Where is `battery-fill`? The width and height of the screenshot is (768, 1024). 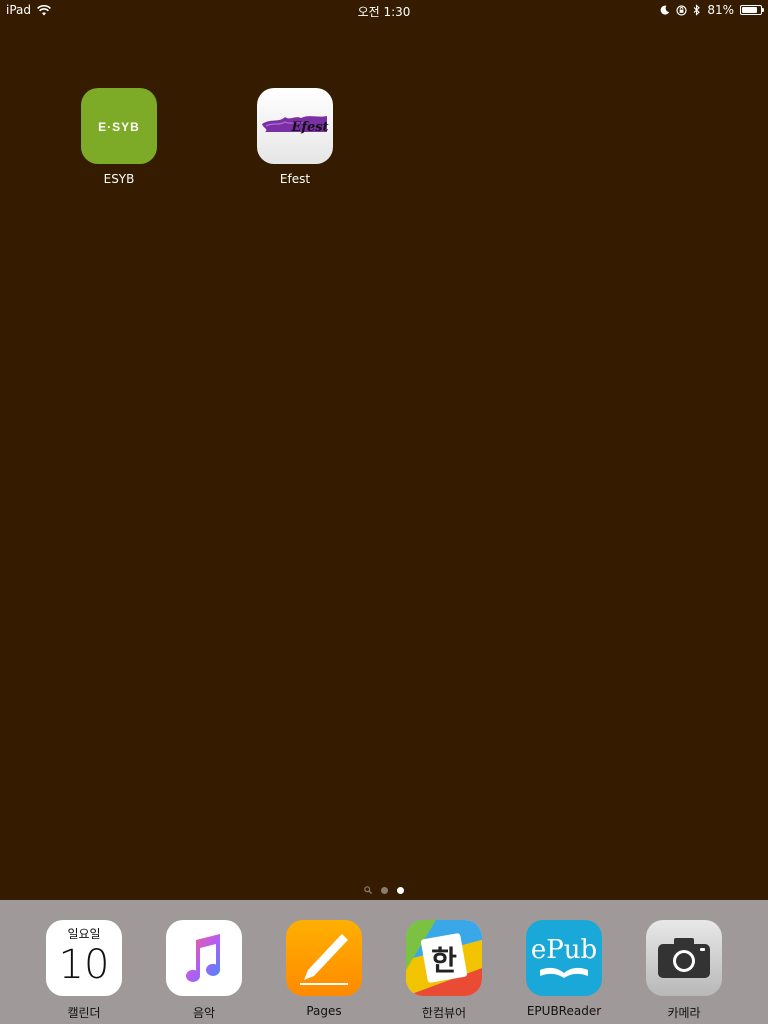
battery-fill is located at coordinates (749, 10).